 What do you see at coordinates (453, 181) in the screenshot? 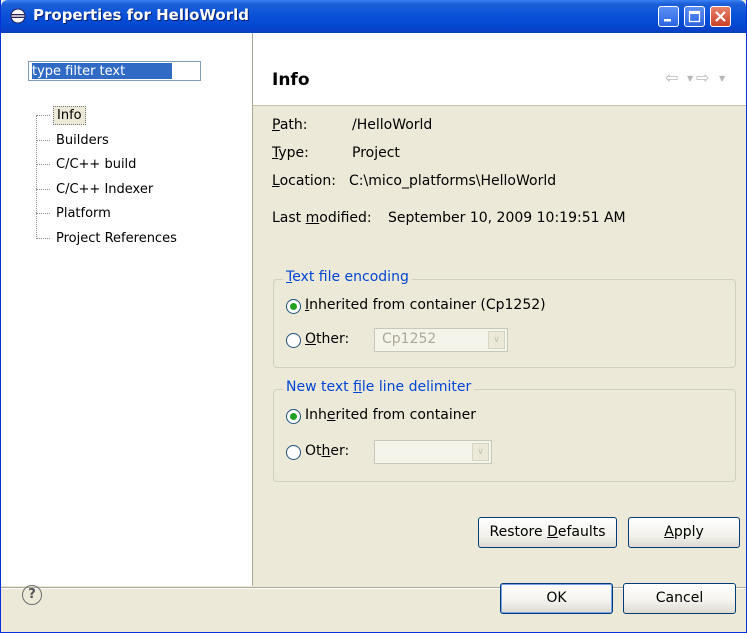
I see `location-value: C:\mico_platforms\HelloWorld` at bounding box center [453, 181].